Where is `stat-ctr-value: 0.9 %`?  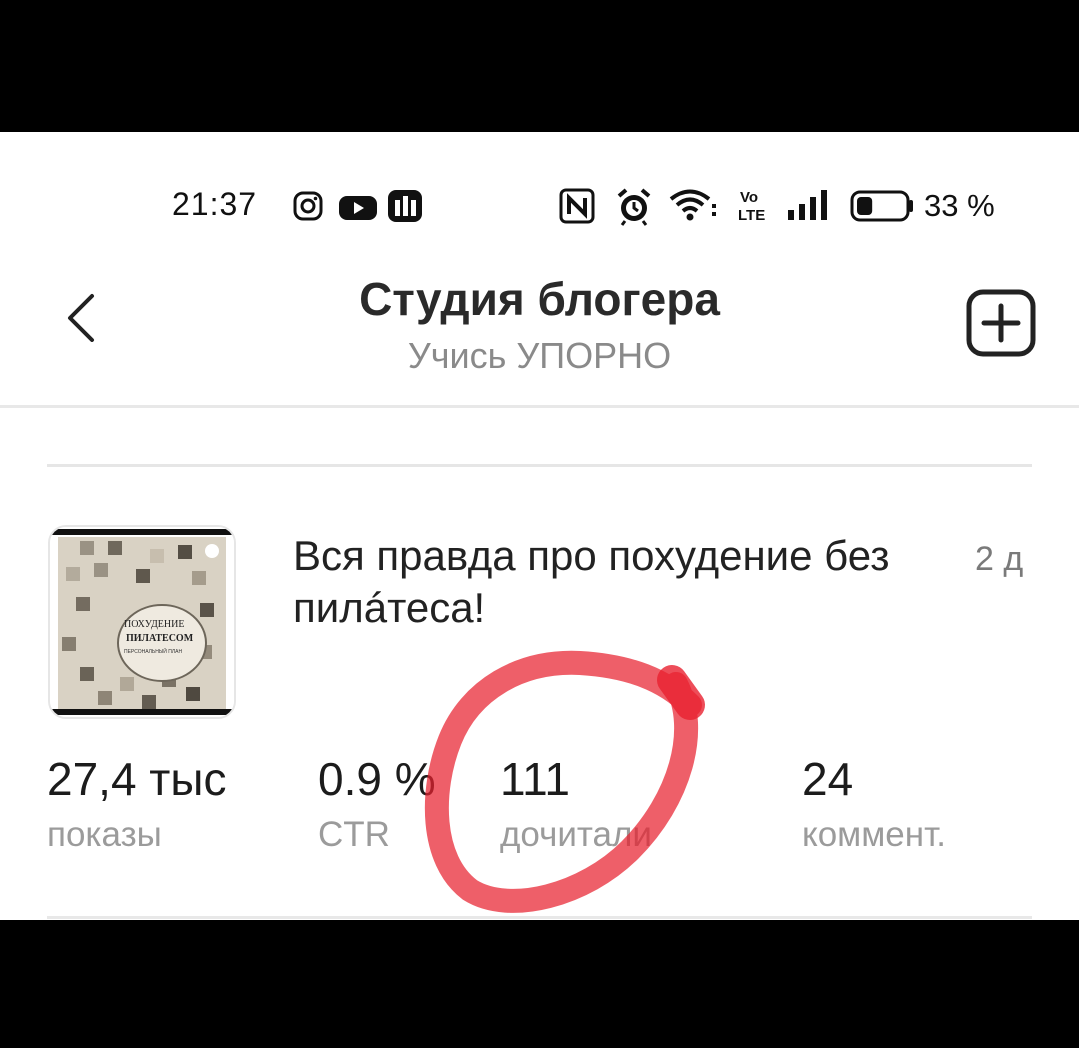
stat-ctr-value: 0.9 % is located at coordinates (377, 779).